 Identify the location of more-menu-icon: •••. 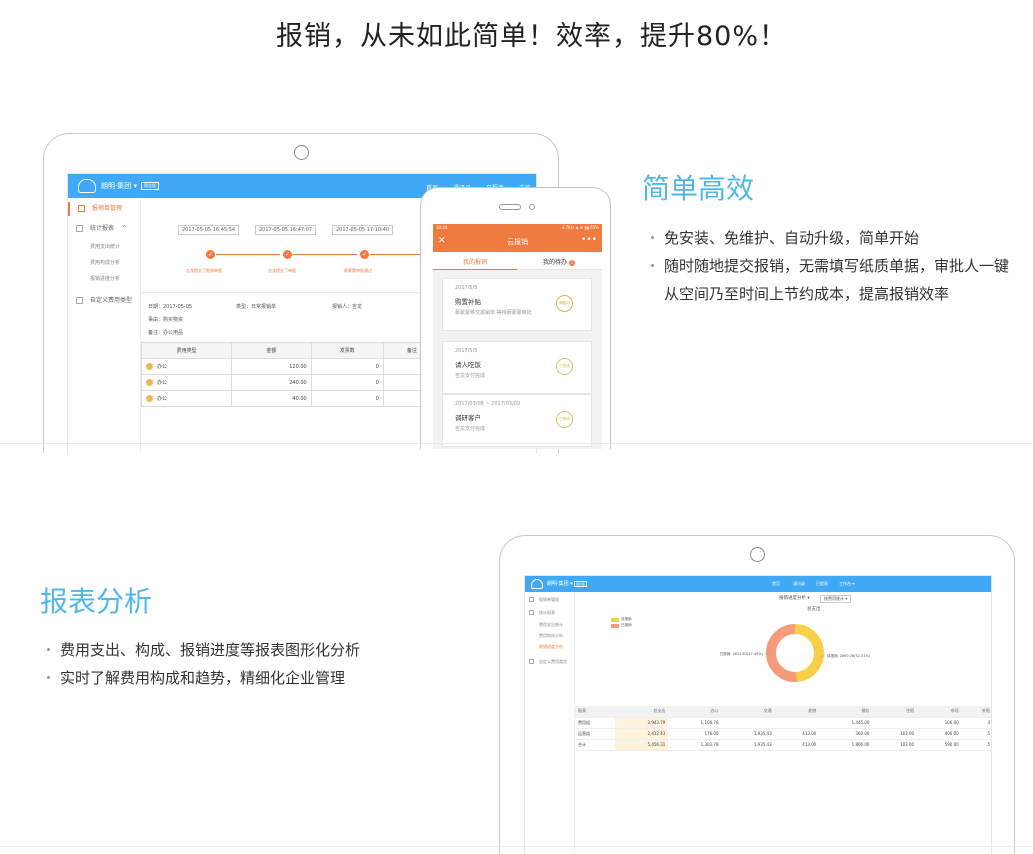
(589, 240).